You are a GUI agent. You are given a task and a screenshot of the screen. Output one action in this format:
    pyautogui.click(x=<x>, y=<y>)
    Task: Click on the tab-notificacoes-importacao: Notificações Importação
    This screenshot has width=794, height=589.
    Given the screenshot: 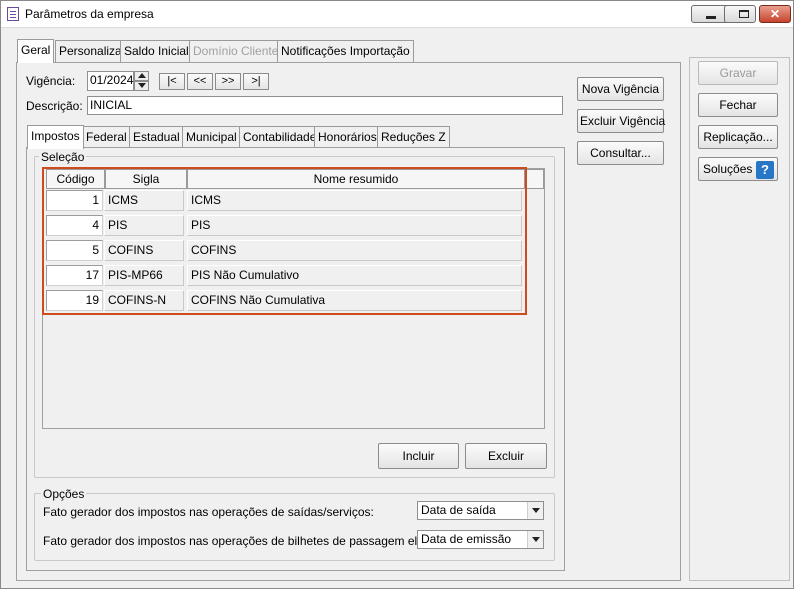 What is the action you would take?
    pyautogui.click(x=345, y=51)
    